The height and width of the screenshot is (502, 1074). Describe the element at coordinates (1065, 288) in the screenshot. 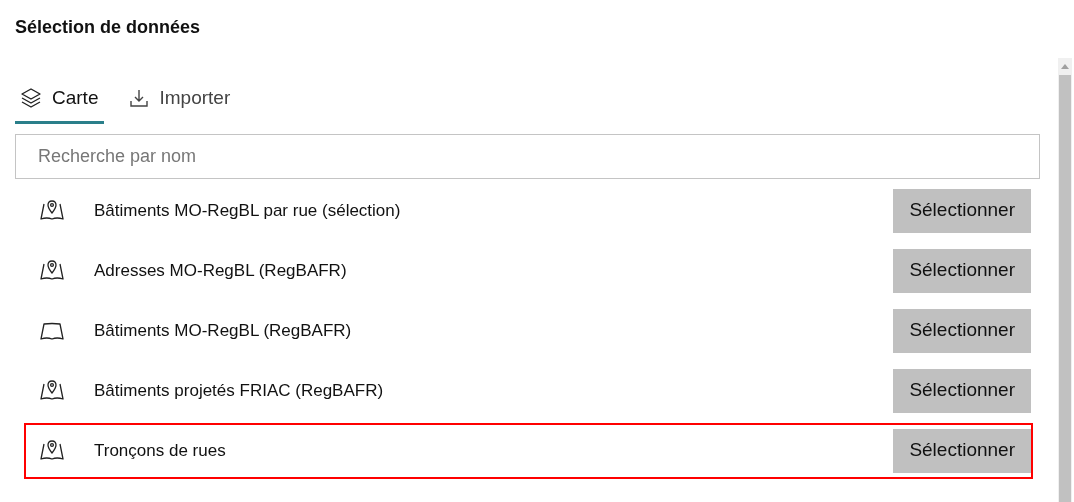

I see `scrollbar-thumb` at that location.